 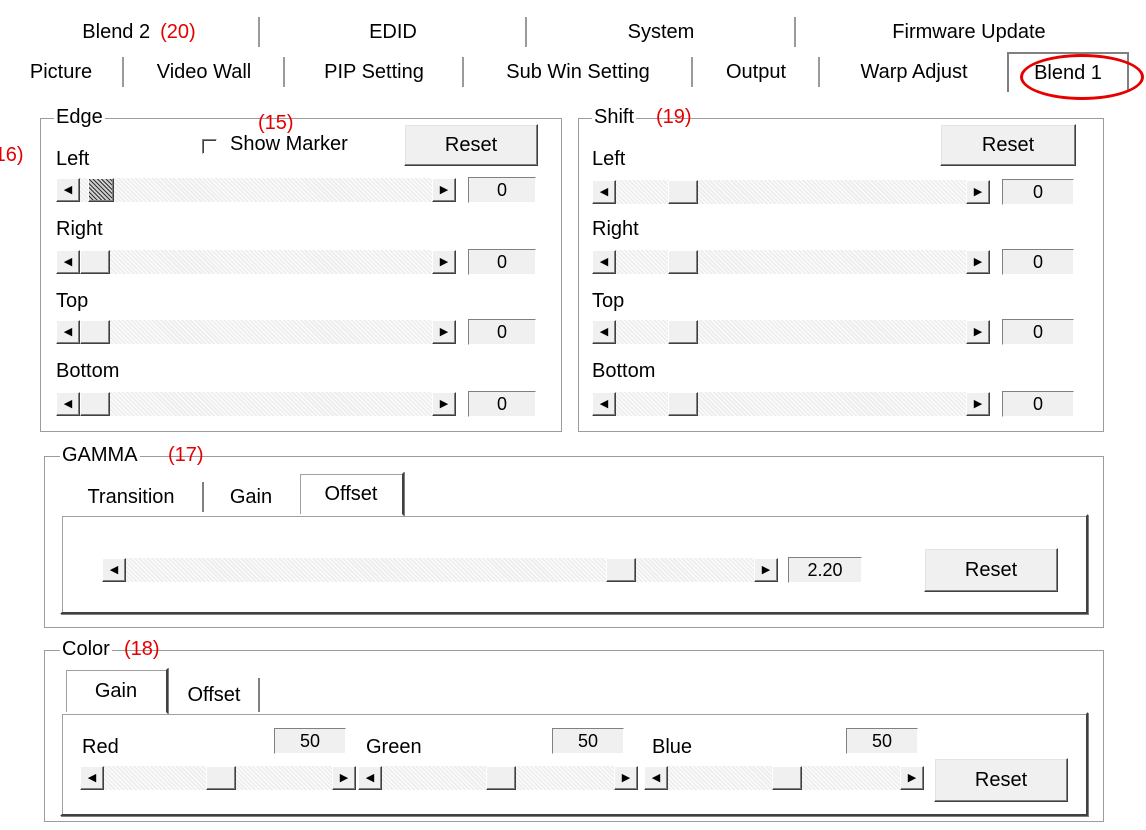 What do you see at coordinates (614, 117) in the screenshot?
I see `shift-group-title: Shift` at bounding box center [614, 117].